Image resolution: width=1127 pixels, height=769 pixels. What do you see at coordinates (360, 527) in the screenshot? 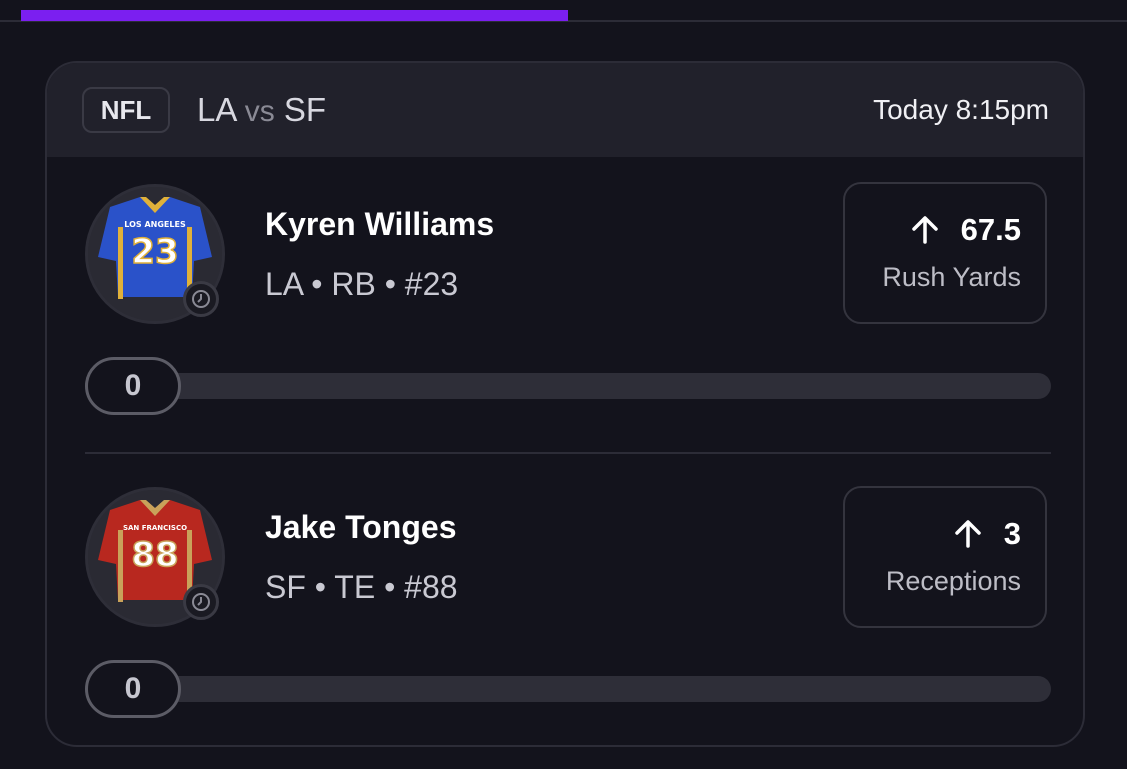
I see `player-name: Jake Tonges` at bounding box center [360, 527].